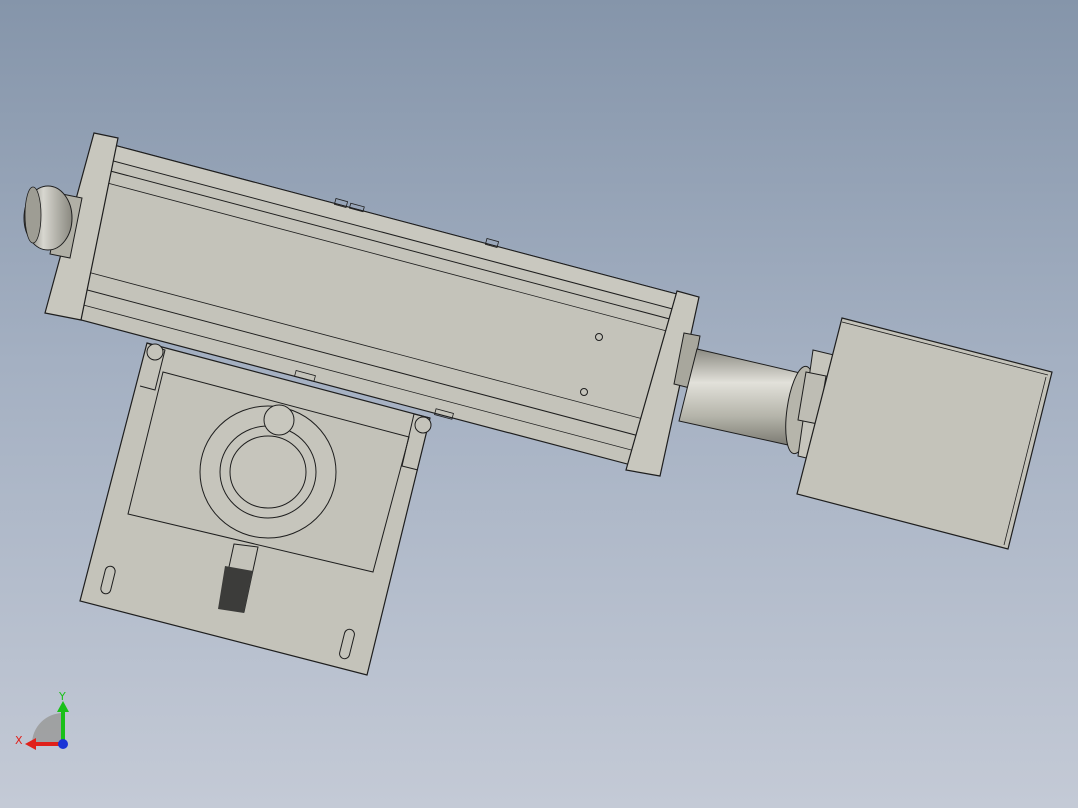 Image resolution: width=1078 pixels, height=808 pixels. I want to click on view-triad: Y X, so click(42, 720).